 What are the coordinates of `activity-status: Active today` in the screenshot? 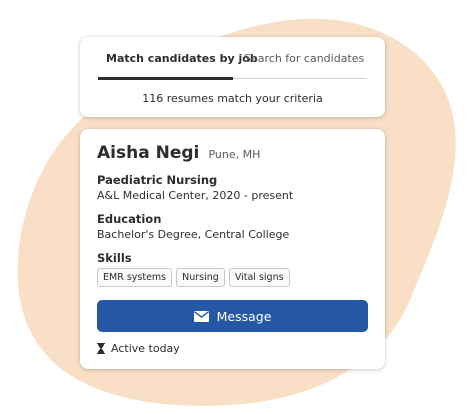 It's located at (138, 348).